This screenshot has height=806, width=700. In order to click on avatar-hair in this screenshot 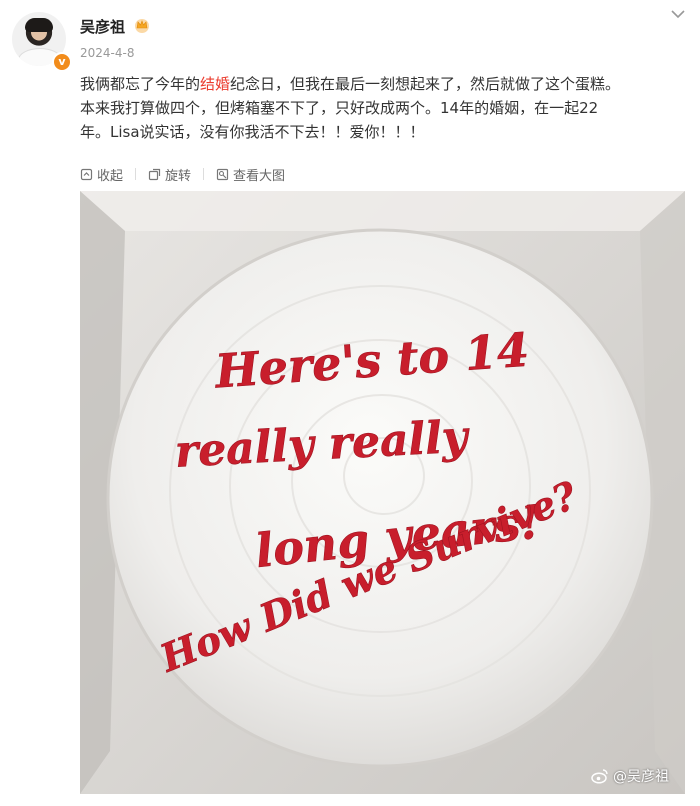, I will do `click(39, 25)`.